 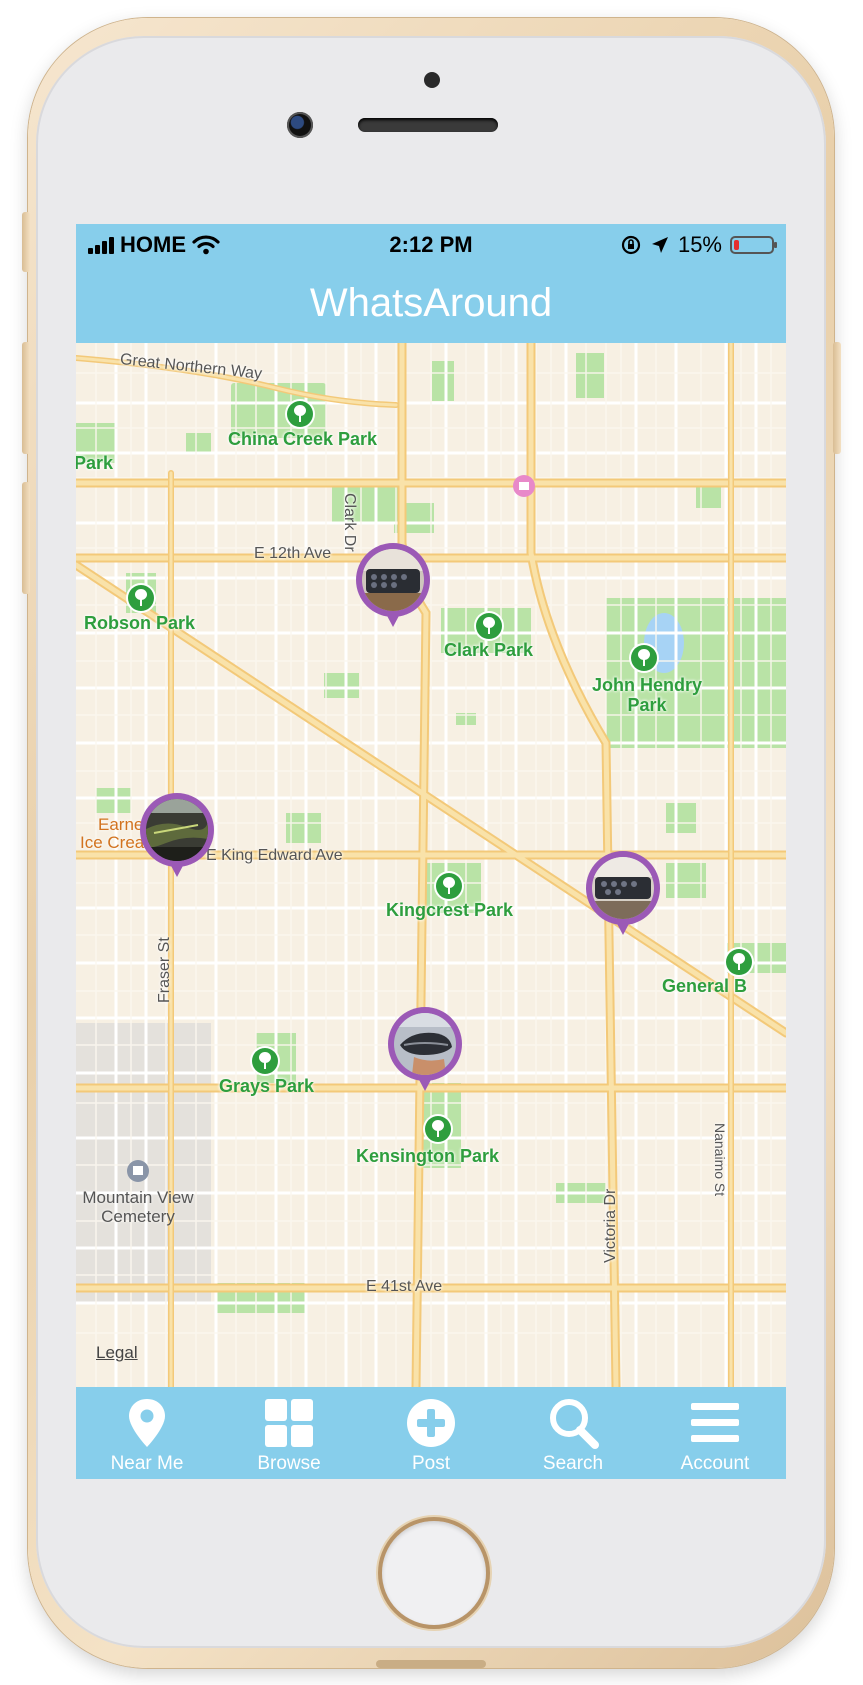 I want to click on tab-post: Post, so click(x=431, y=1433).